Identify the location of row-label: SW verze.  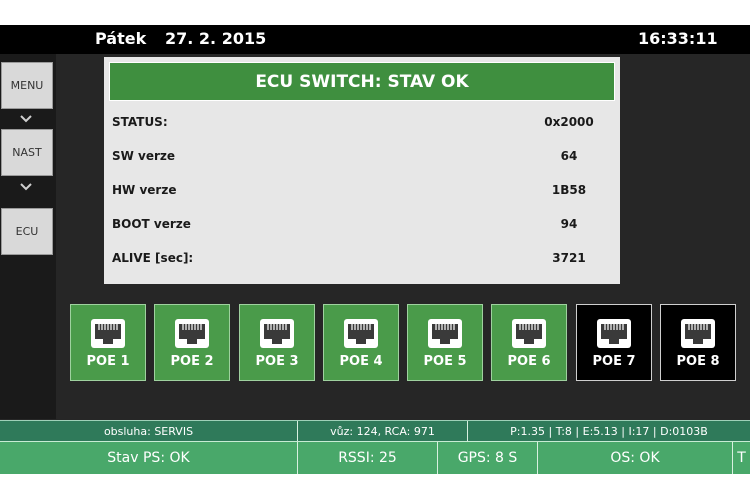
(144, 156).